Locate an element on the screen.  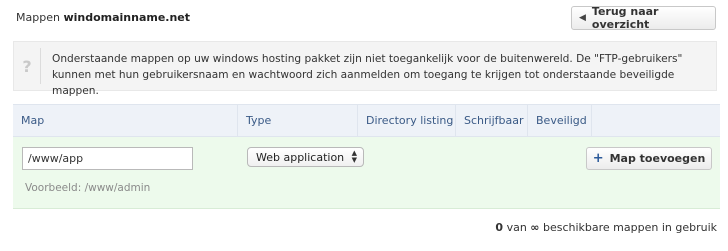
usage-summary: 0 van ∞ beschikbare mappen in gebruik is located at coordinates (606, 227).